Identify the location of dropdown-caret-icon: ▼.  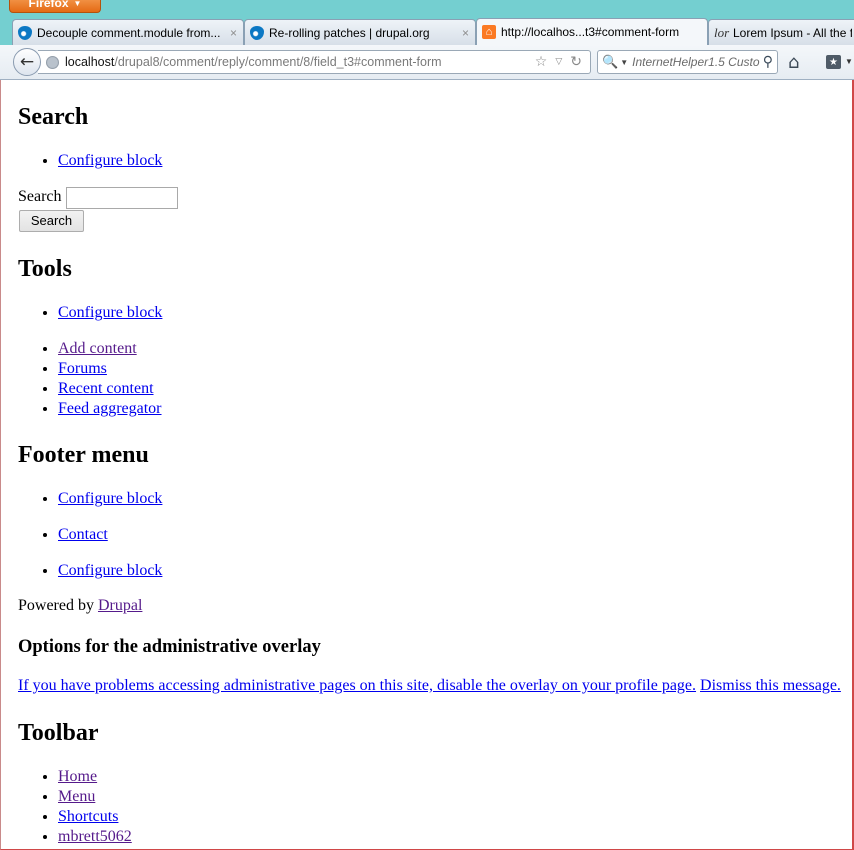
(77, 4).